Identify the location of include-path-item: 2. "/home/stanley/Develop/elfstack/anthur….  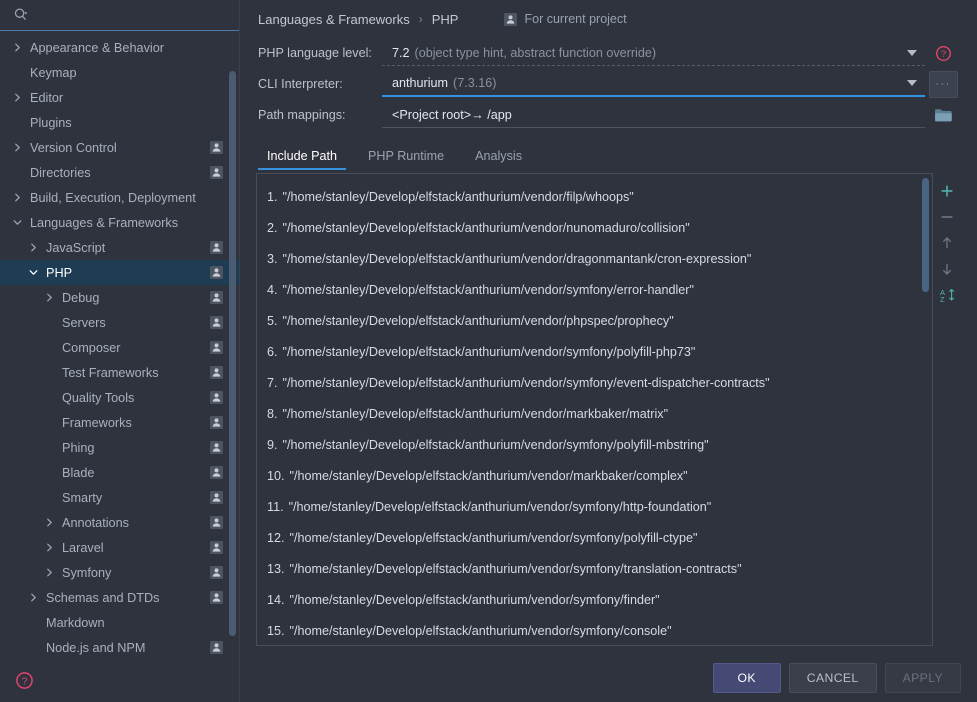
(594, 227).